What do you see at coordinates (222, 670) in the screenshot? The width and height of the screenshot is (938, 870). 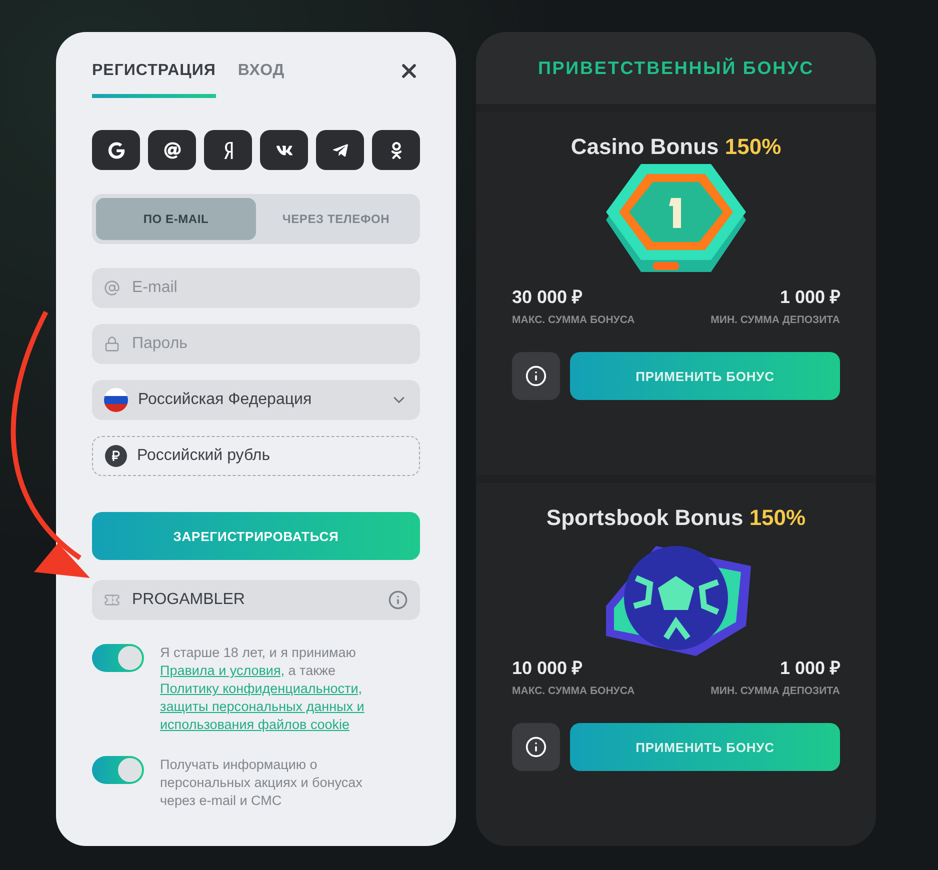 I see `terms-link: Правила и условия,` at bounding box center [222, 670].